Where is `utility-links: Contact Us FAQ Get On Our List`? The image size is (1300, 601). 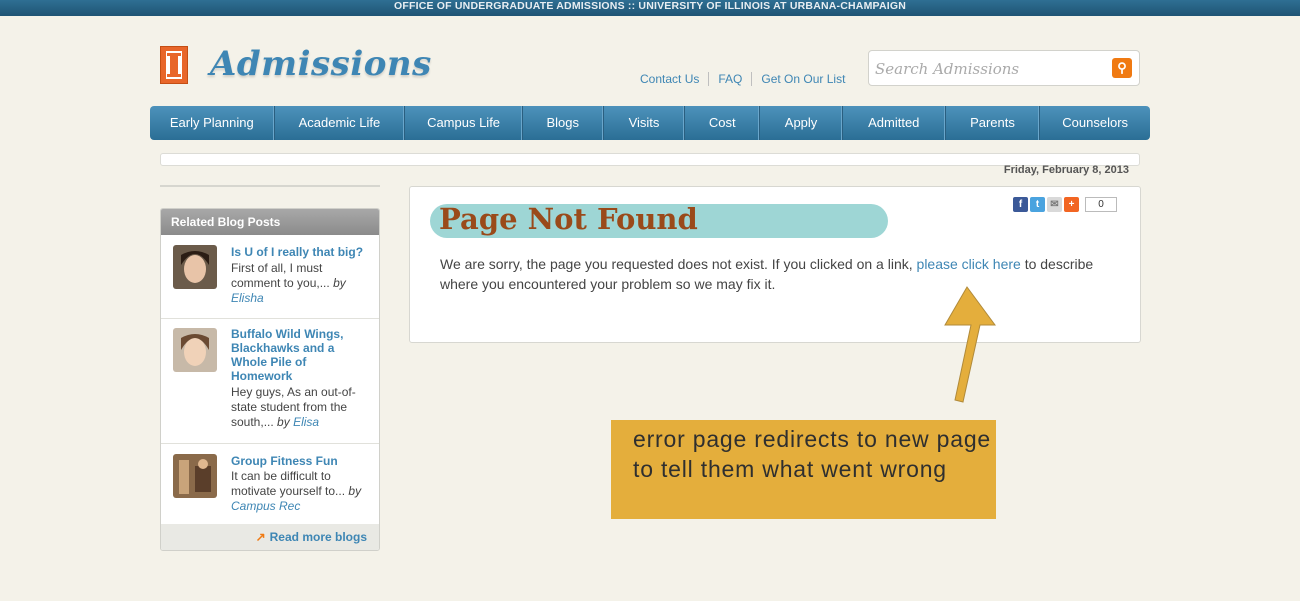 utility-links: Contact Us FAQ Get On Our List is located at coordinates (747, 79).